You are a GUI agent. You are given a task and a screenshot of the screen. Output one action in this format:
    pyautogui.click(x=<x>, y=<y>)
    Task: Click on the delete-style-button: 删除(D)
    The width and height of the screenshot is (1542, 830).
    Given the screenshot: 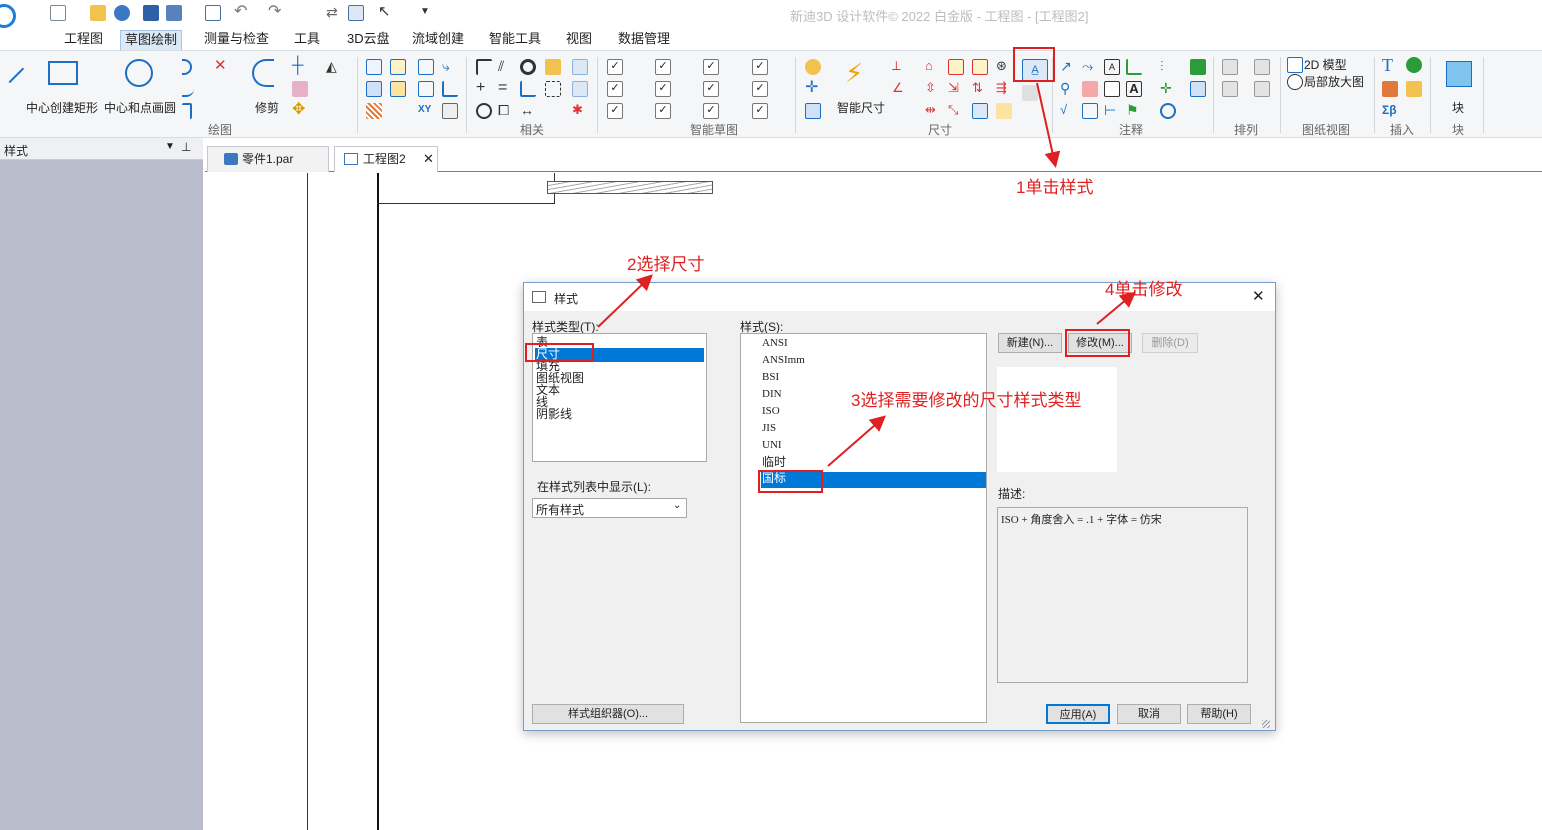 What is the action you would take?
    pyautogui.click(x=1170, y=343)
    